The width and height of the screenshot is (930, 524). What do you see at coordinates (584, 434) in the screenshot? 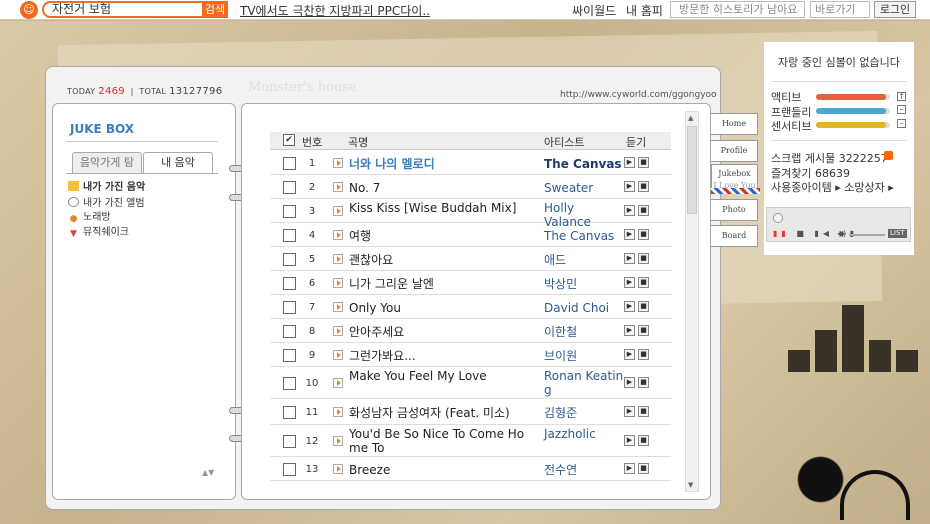
I see `artist-name: Jazzholic` at bounding box center [584, 434].